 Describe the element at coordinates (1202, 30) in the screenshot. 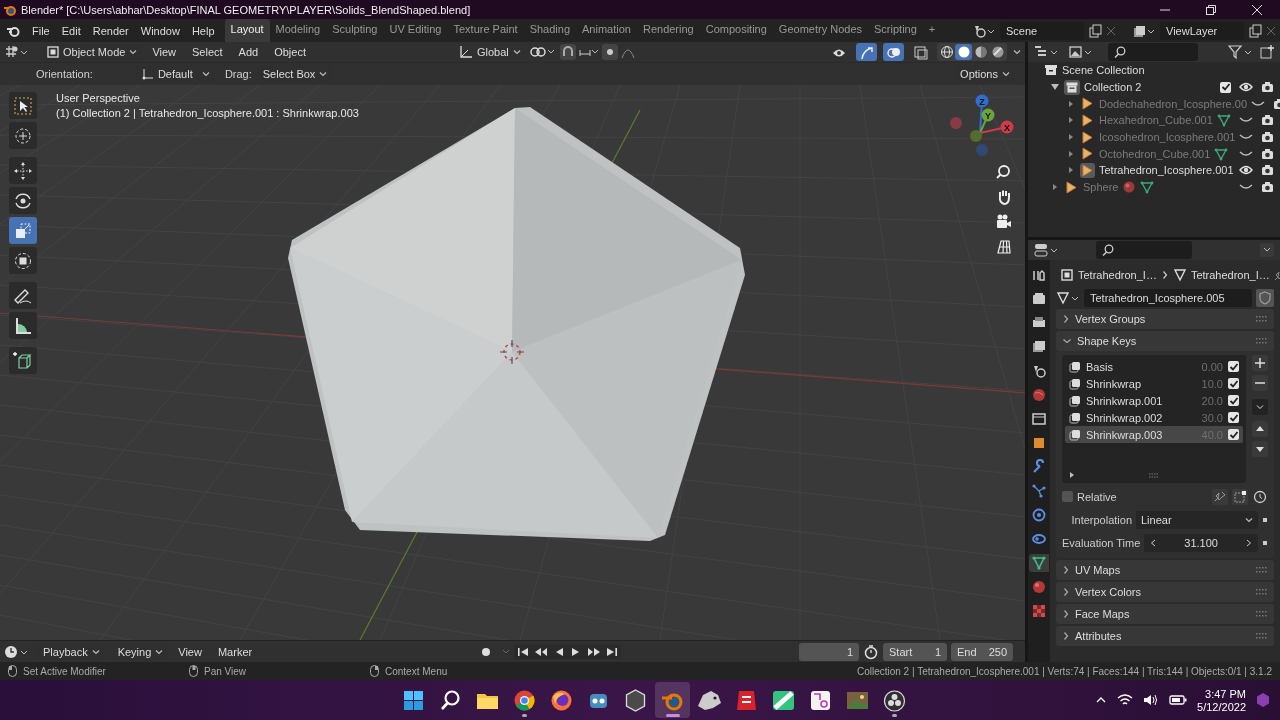

I see `view-layer-field: ViewLayer` at that location.